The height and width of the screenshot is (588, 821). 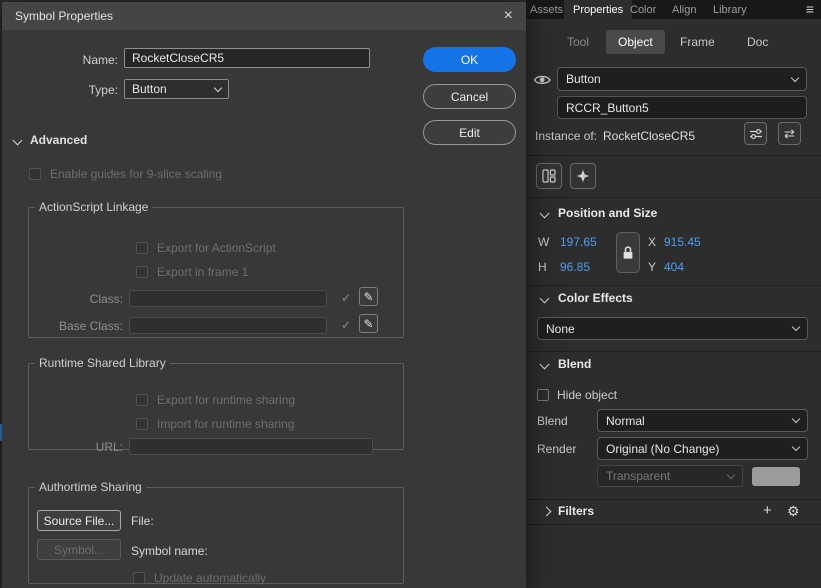 I want to click on blend-mode-value: Normal, so click(x=625, y=420).